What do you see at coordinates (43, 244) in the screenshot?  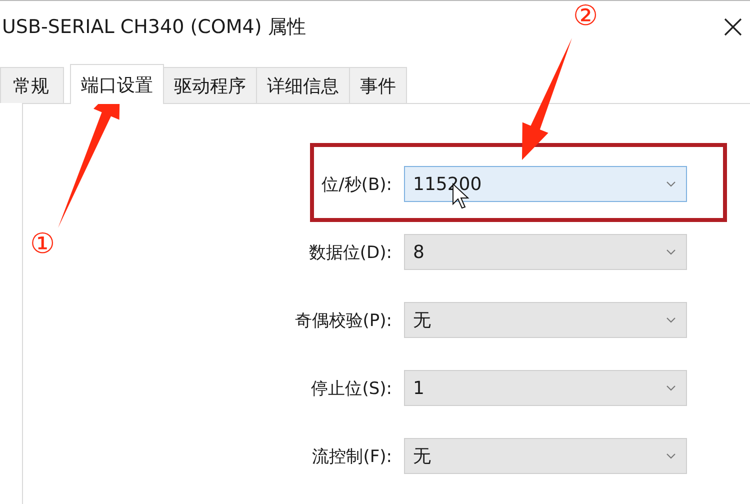 I see `step-number: ①` at bounding box center [43, 244].